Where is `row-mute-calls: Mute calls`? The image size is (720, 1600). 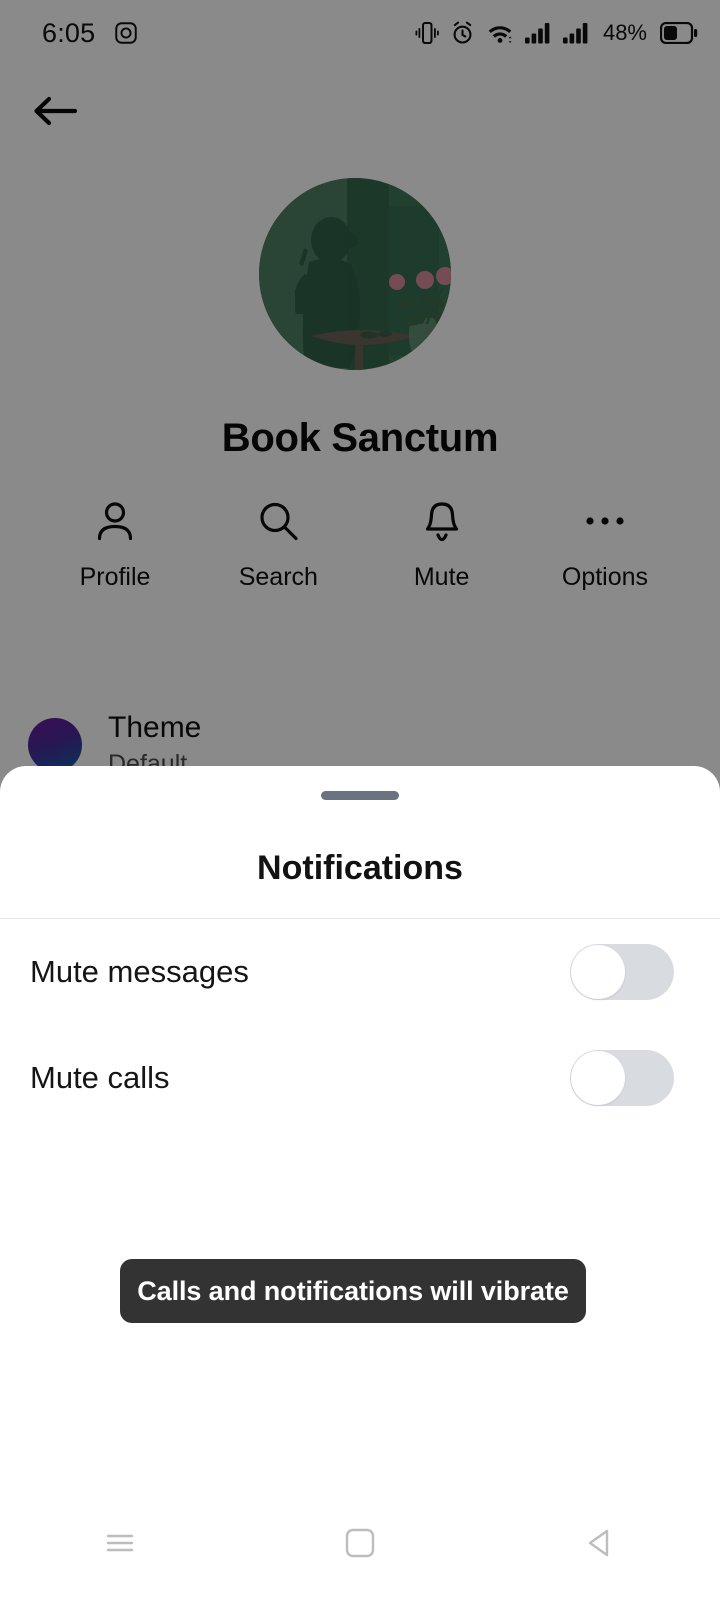 row-mute-calls: Mute calls is located at coordinates (360, 1078).